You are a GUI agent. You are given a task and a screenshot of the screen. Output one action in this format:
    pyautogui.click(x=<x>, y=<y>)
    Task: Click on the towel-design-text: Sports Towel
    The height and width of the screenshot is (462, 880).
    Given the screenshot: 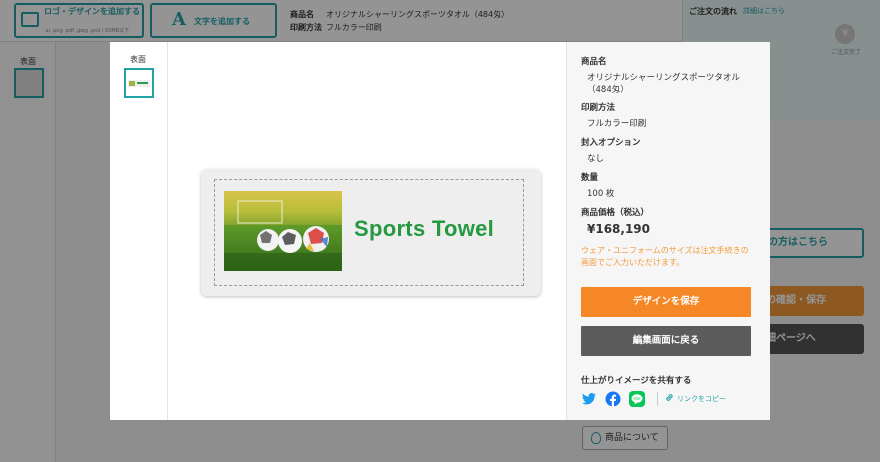 What is the action you would take?
    pyautogui.click(x=424, y=228)
    